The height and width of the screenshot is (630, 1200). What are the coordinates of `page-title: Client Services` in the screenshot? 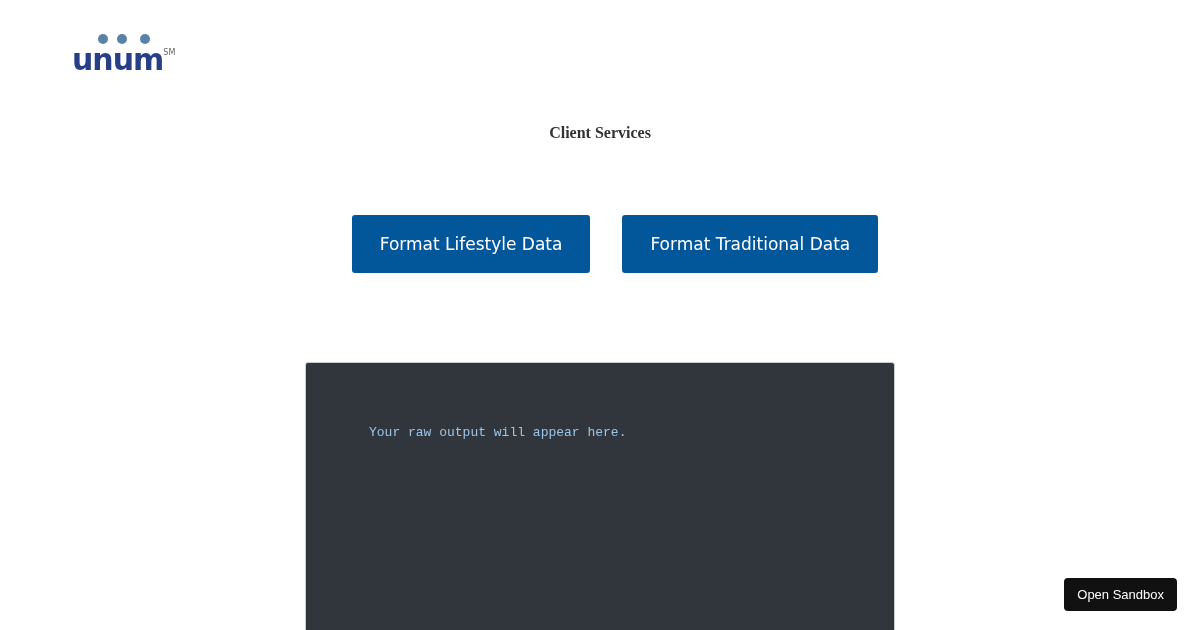 It's located at (600, 133).